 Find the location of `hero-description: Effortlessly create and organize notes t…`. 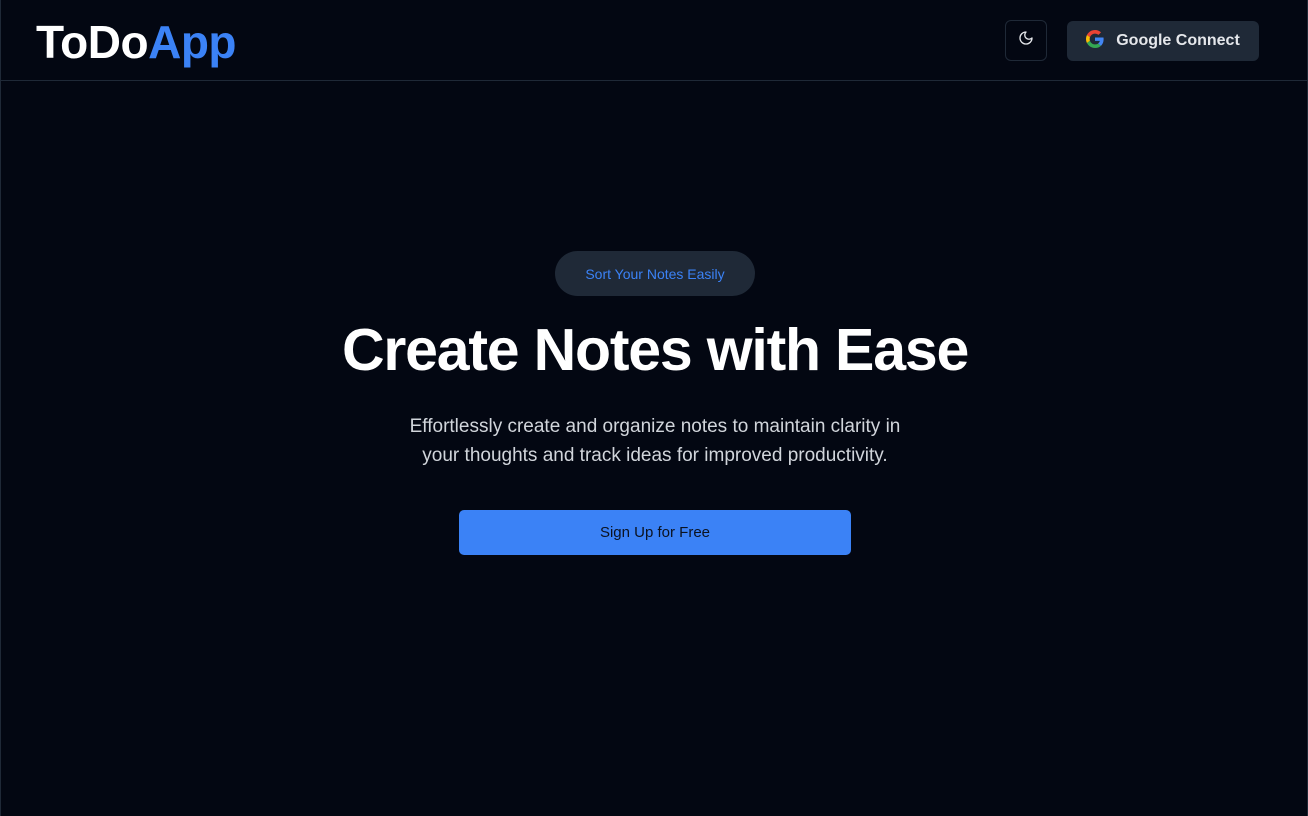

hero-description: Effortlessly create and organize notes t… is located at coordinates (655, 441).